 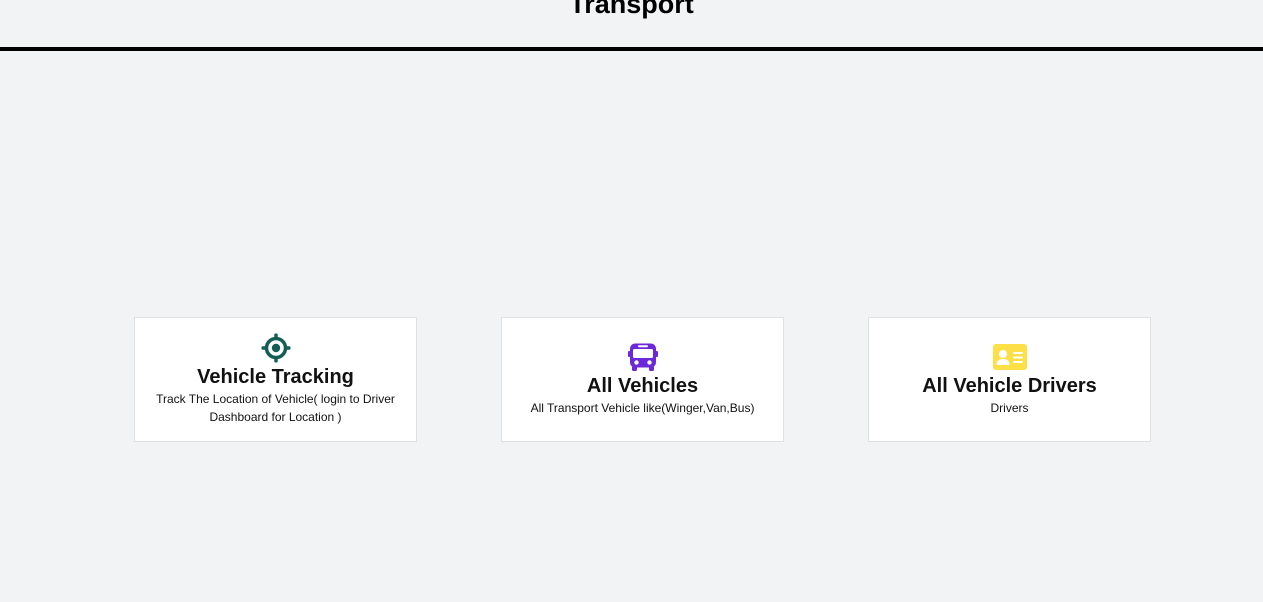 What do you see at coordinates (631, 25) in the screenshot?
I see `page-header: Transport` at bounding box center [631, 25].